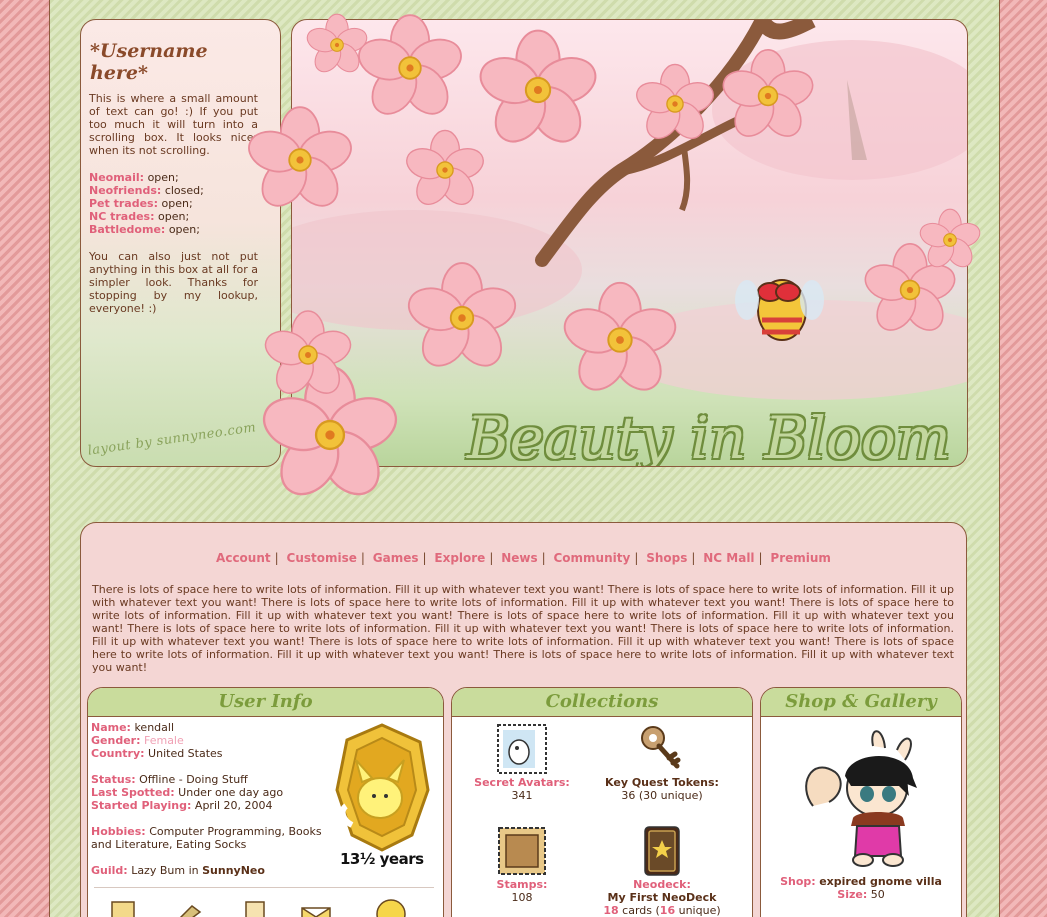  Describe the element at coordinates (519, 558) in the screenshot. I see `nav-link-news: News` at that location.